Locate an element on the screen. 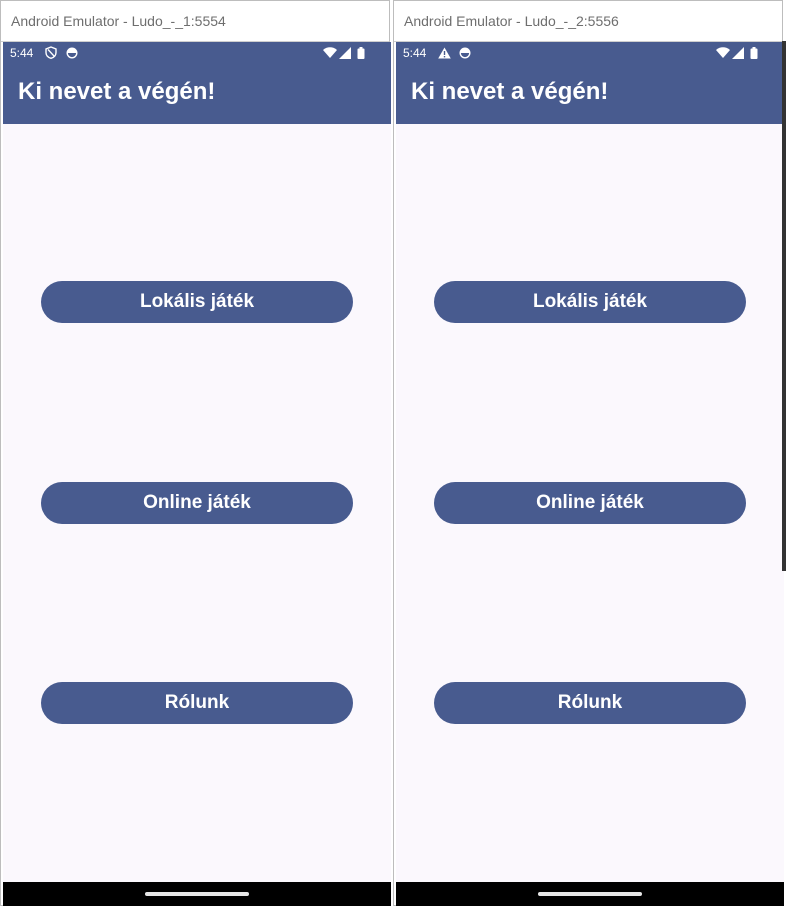  window-titlebar: Android Emulator - Ludo_-_2:5556 is located at coordinates (588, 21).